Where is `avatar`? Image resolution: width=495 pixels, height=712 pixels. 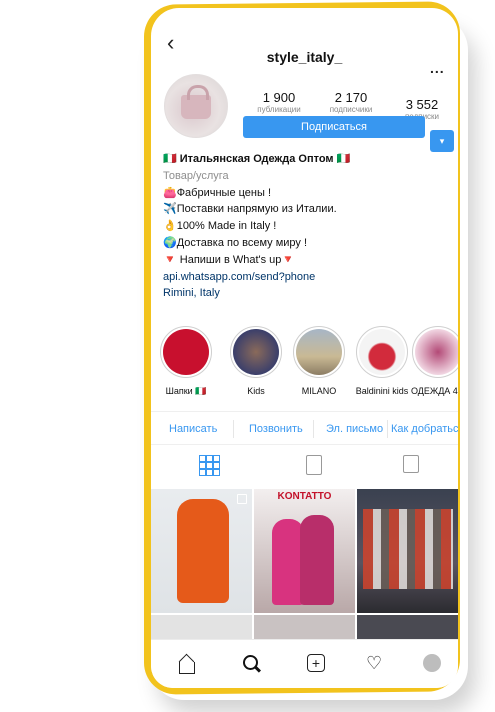 avatar is located at coordinates (196, 106).